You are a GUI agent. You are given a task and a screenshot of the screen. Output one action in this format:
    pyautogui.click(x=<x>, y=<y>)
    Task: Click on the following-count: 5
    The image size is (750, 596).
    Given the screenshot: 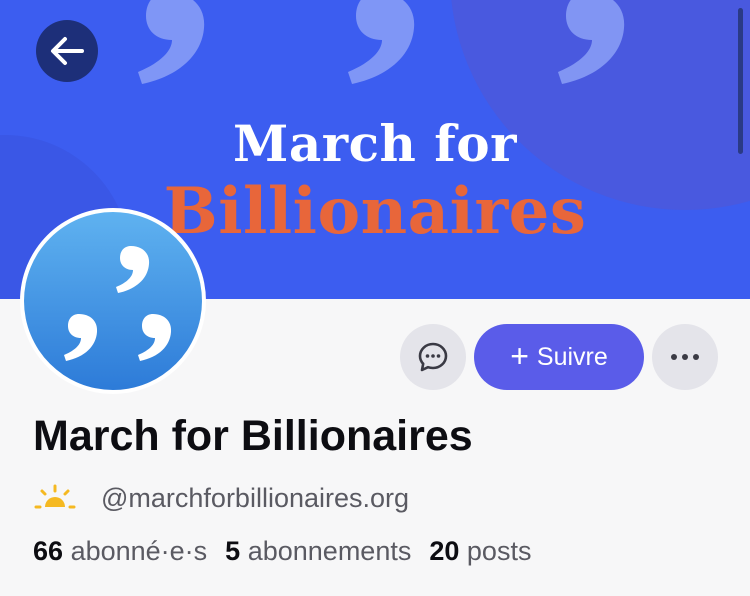 What is the action you would take?
    pyautogui.click(x=233, y=551)
    